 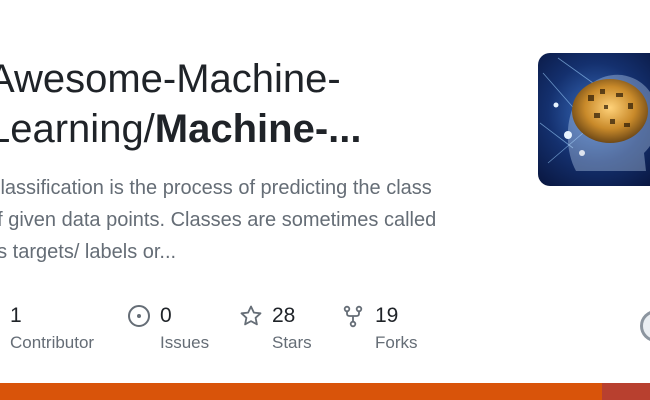 I want to click on repo-thumbnail, so click(x=594, y=119).